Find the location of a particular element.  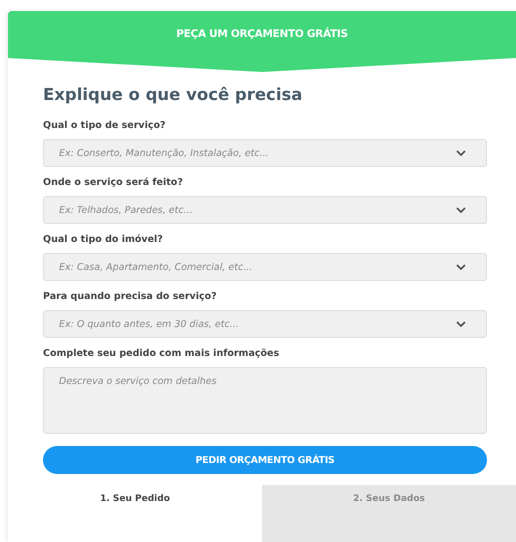

field-label: Para quando precisa do serviço? is located at coordinates (130, 297).